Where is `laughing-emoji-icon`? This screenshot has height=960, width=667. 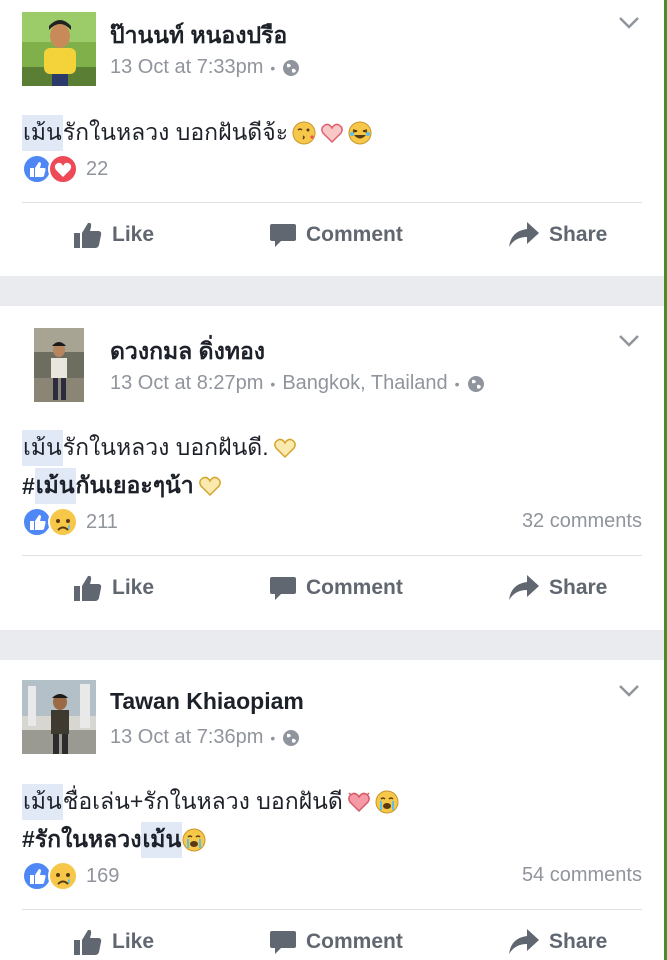 laughing-emoji-icon is located at coordinates (360, 133).